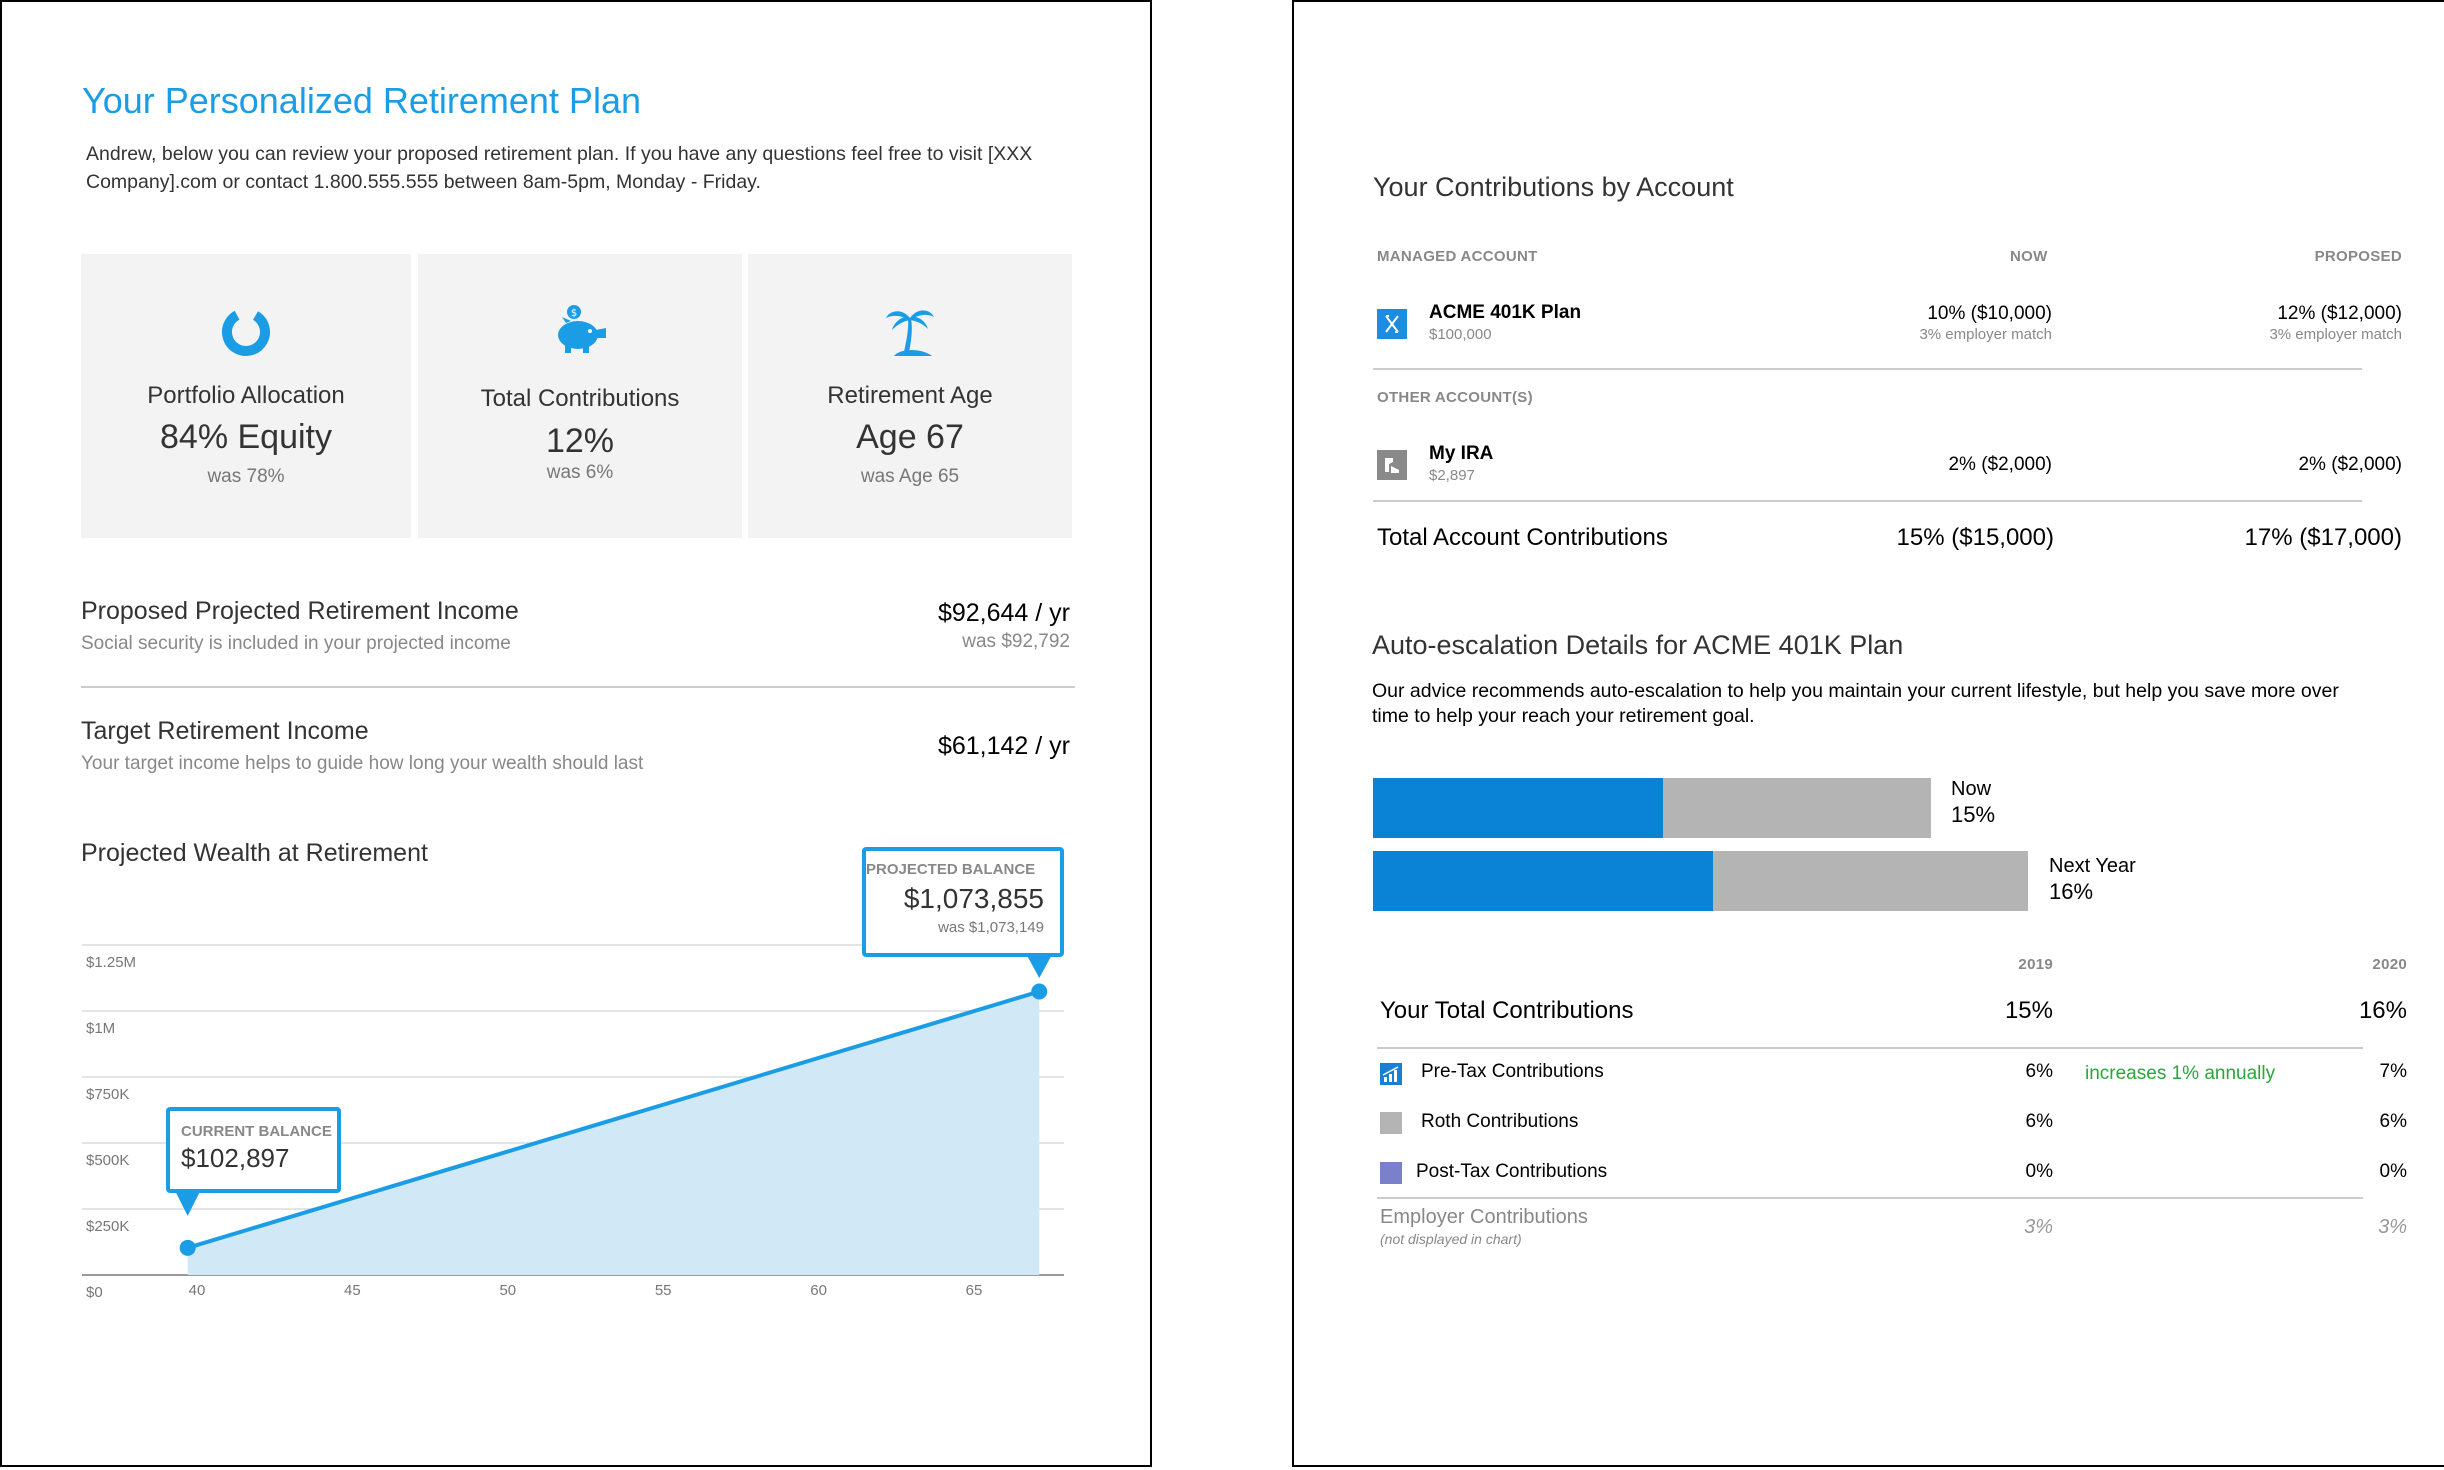 The width and height of the screenshot is (2444, 1470). Describe the element at coordinates (580, 472) in the screenshot. I see `card-was: was 6%` at that location.